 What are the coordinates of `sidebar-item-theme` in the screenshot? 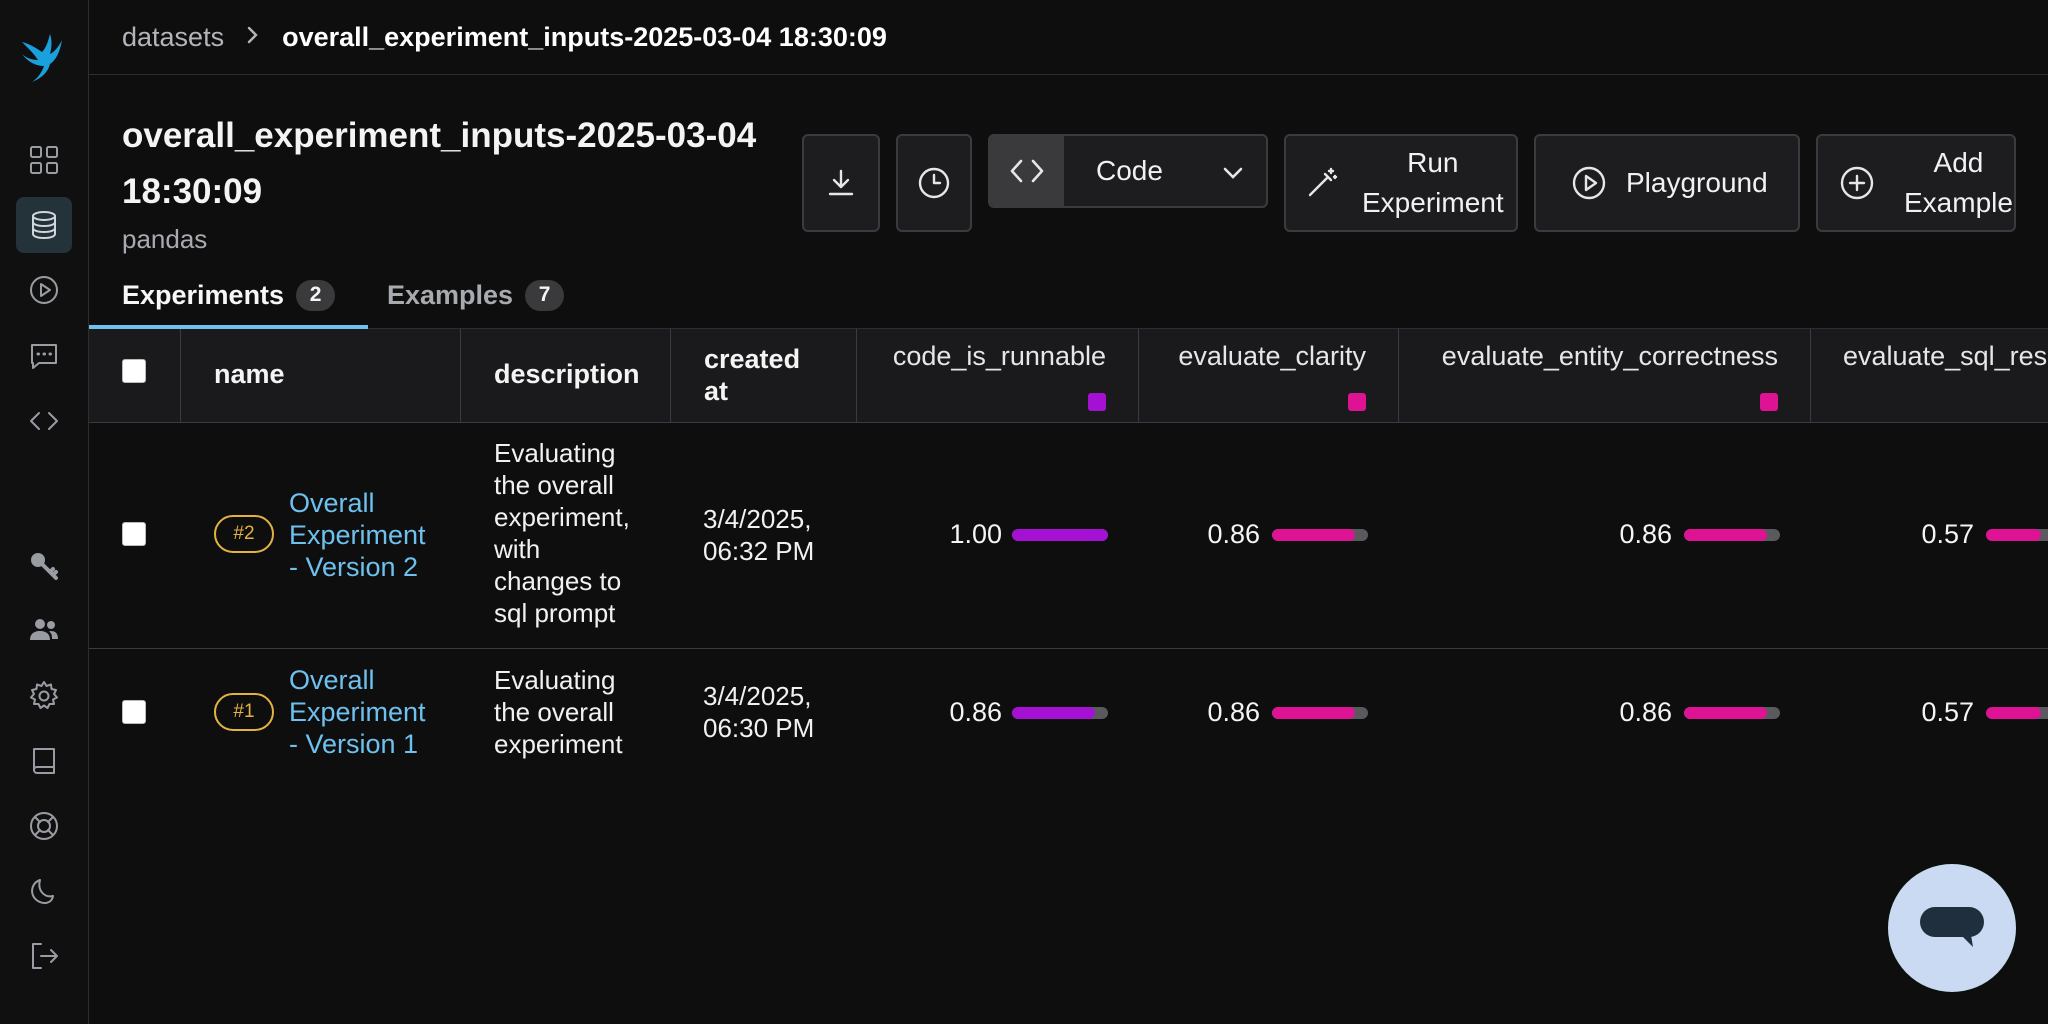 It's located at (44, 891).